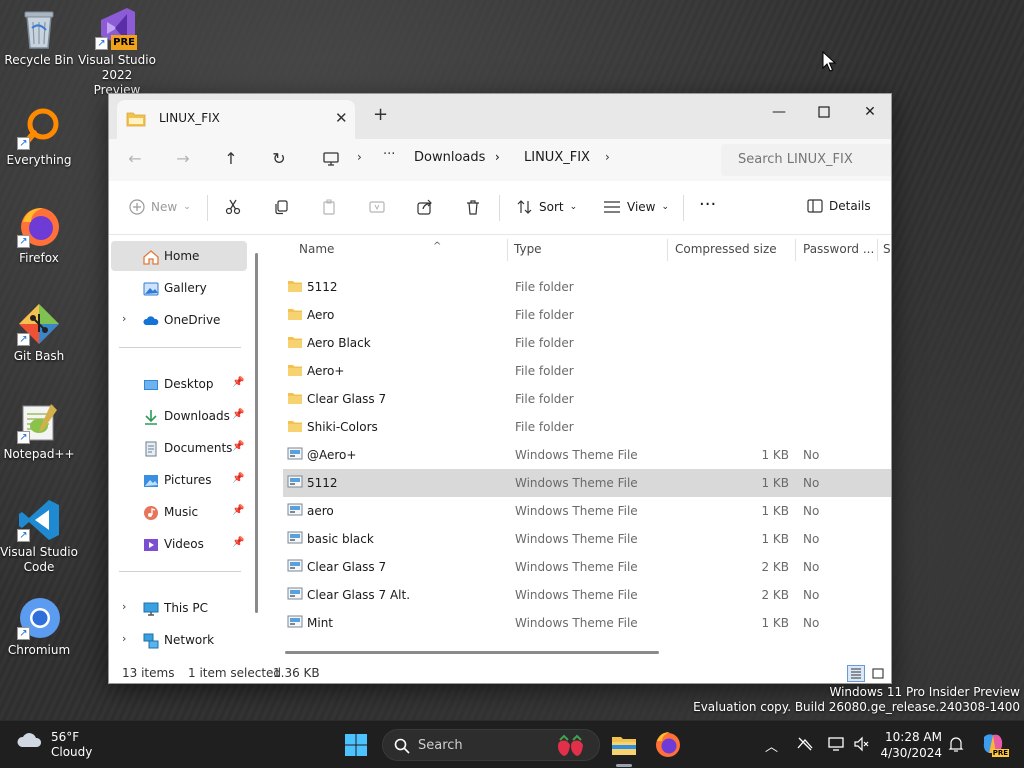 Image resolution: width=1024 pixels, height=768 pixels. Describe the element at coordinates (179, 608) in the screenshot. I see `sidebar-item-this-pc: › This PC` at that location.